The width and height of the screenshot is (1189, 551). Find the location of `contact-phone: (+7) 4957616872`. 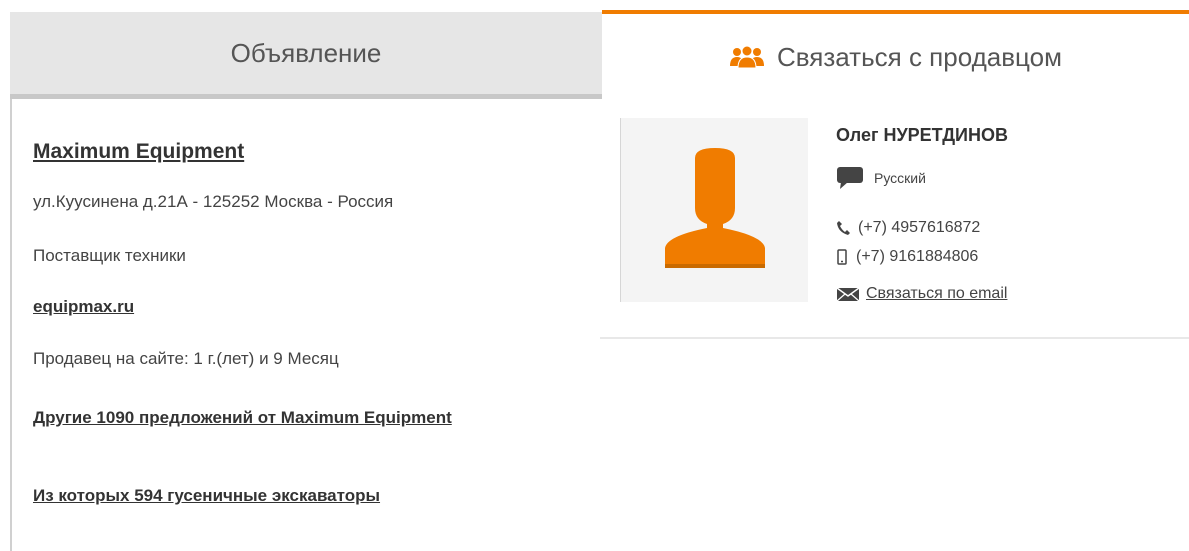

contact-phone: (+7) 4957616872 is located at coordinates (919, 228).